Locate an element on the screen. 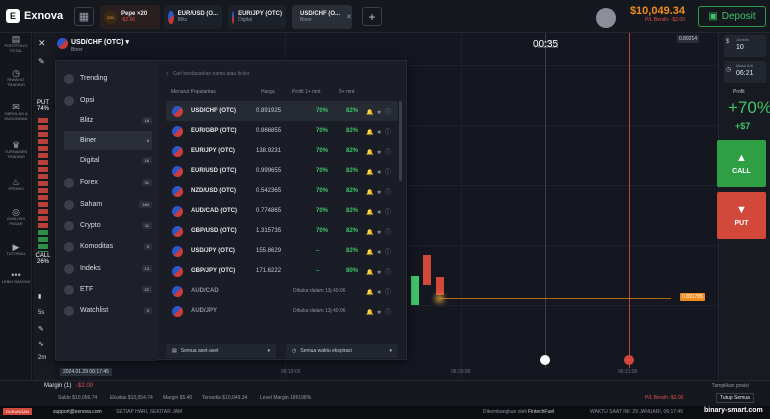 This screenshot has height=419, width=770. category-crypto: Crypto 11 is located at coordinates (108, 225).